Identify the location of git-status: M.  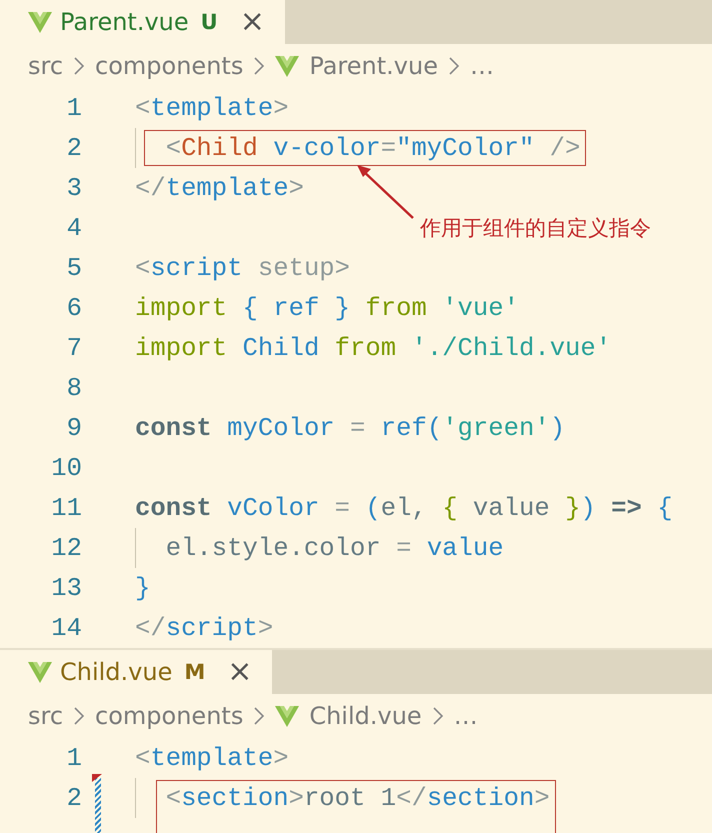
(195, 672).